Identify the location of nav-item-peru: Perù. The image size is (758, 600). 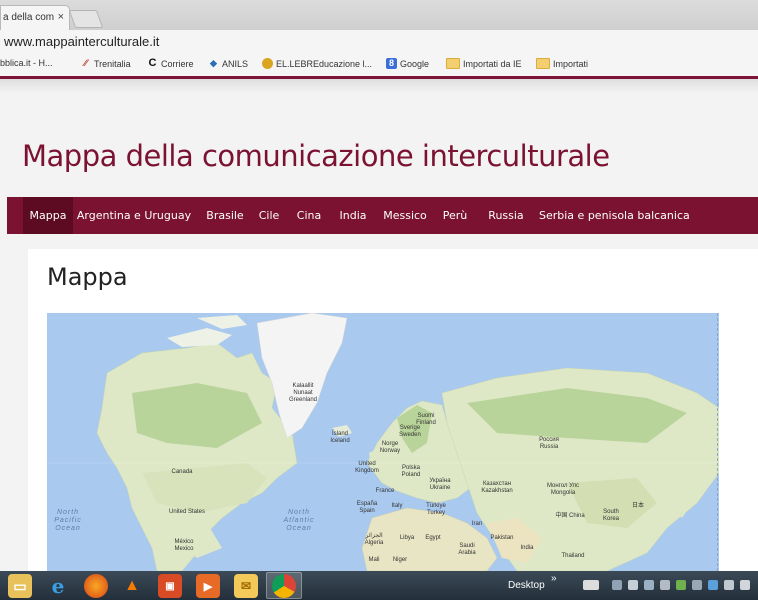
(455, 215).